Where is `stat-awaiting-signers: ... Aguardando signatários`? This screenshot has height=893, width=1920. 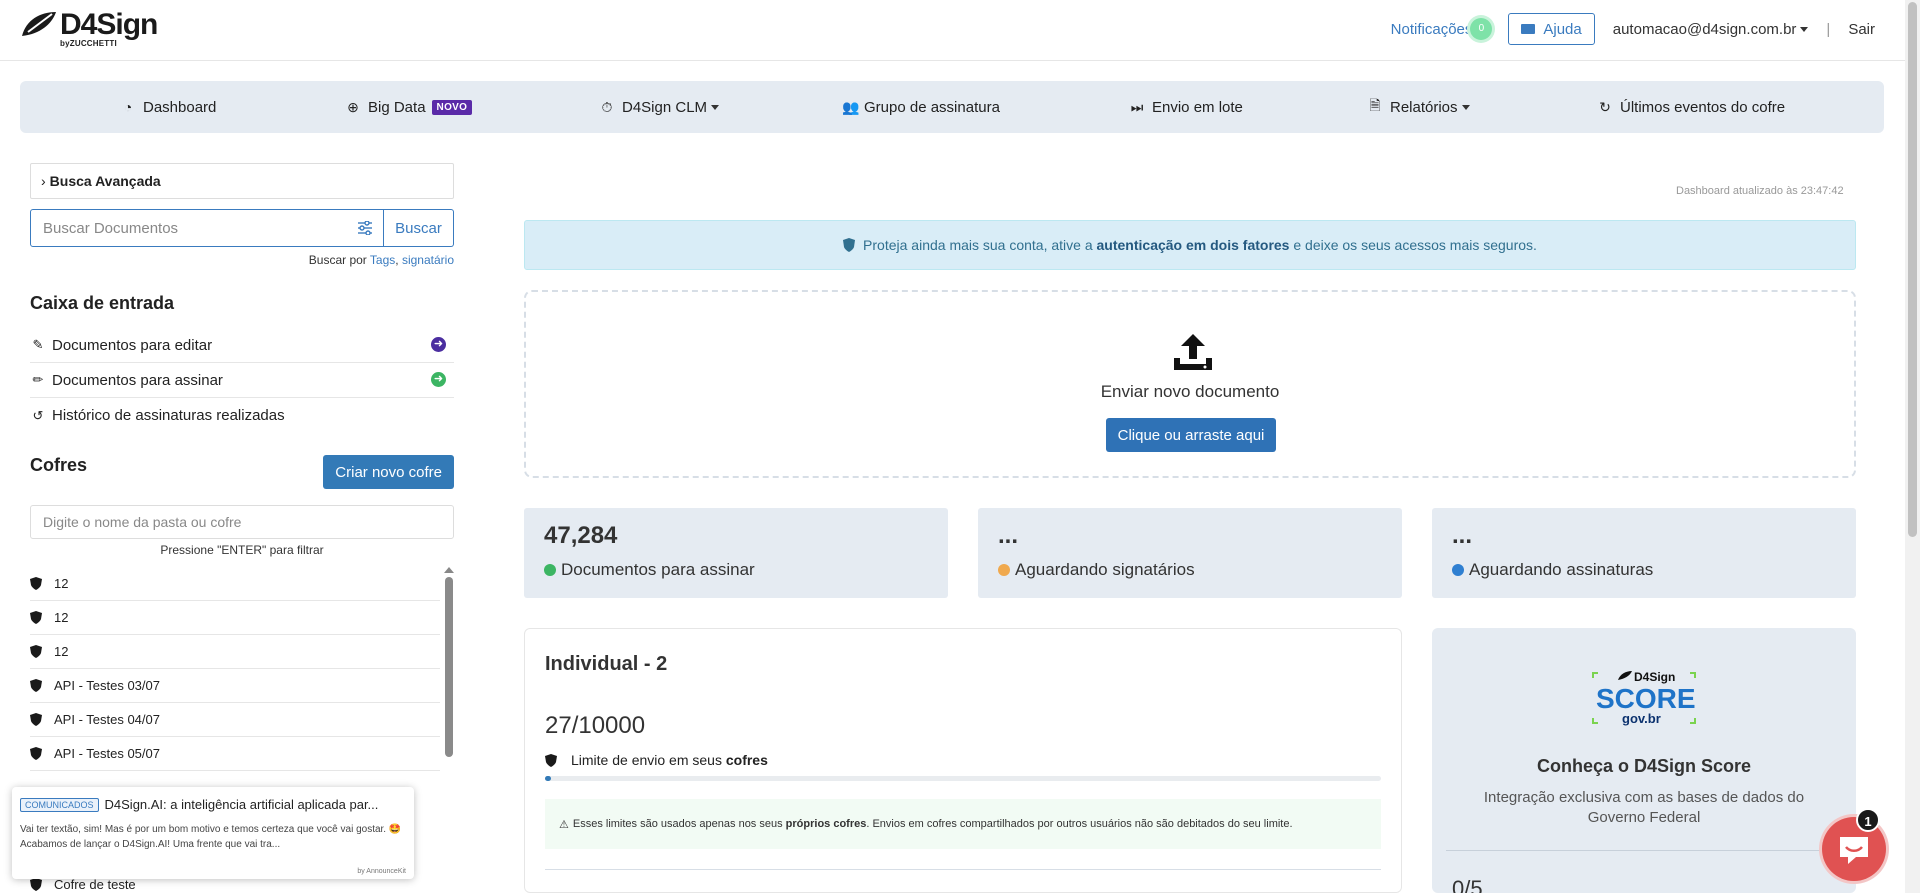
stat-awaiting-signers: ... Aguardando signatários is located at coordinates (1190, 553).